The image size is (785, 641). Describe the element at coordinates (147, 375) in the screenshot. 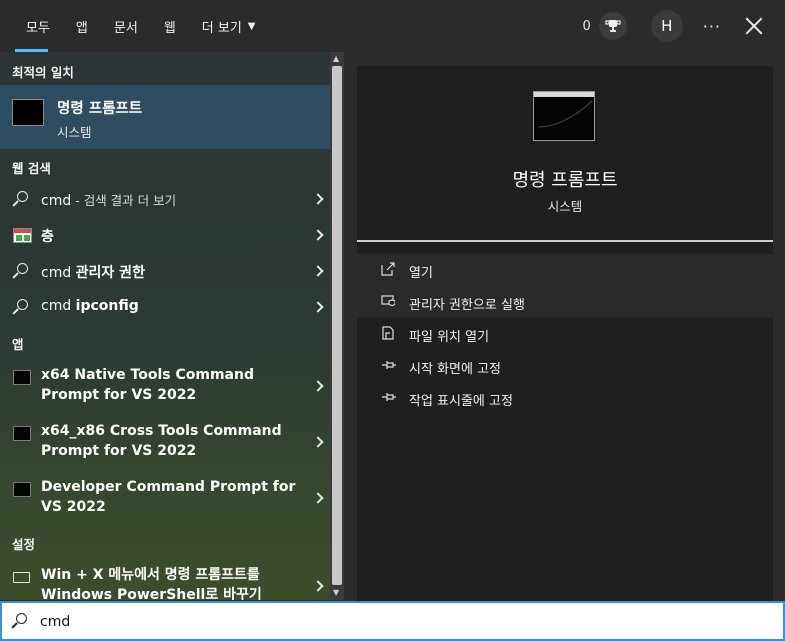

I see `app-name-line1: x64 Native Tools Command` at that location.